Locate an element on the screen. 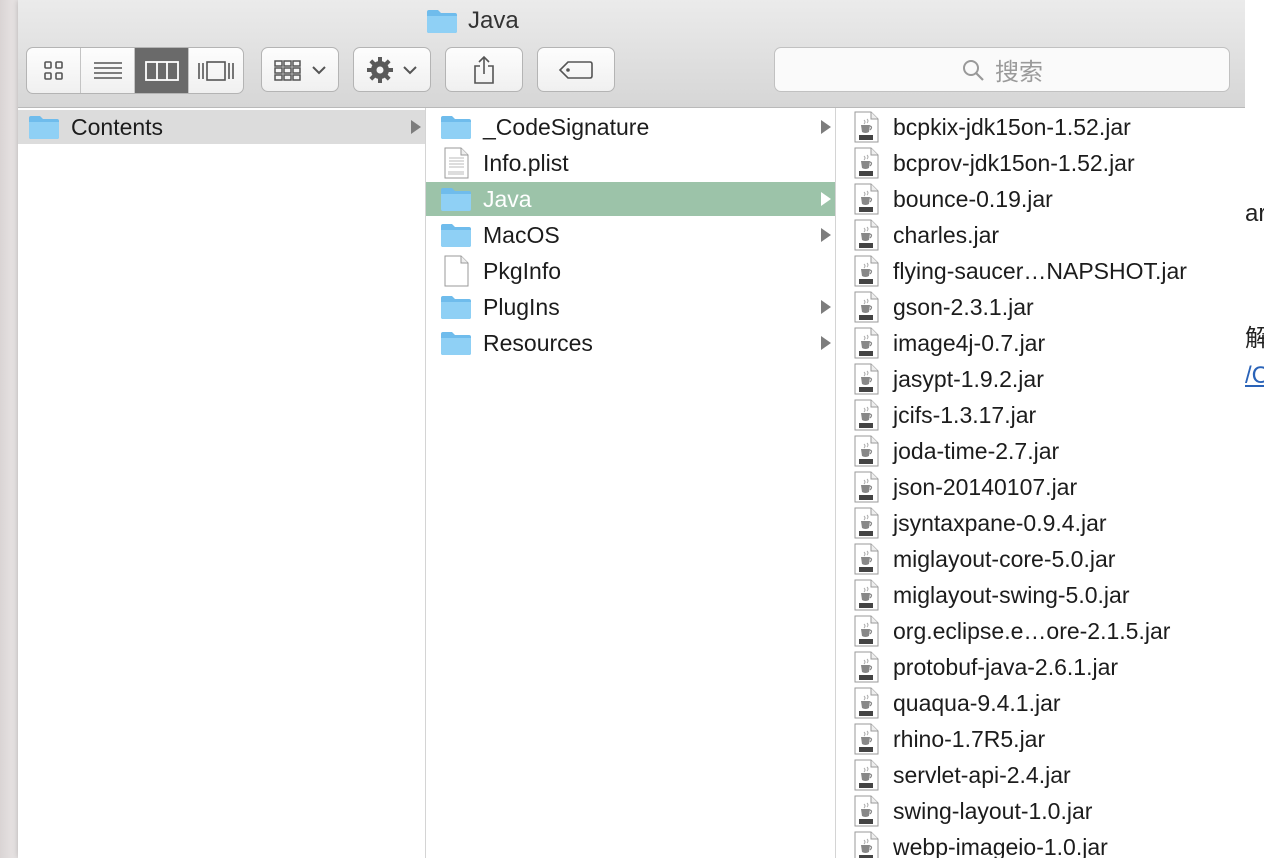  search-placeholder: 搜索 is located at coordinates (1019, 72).